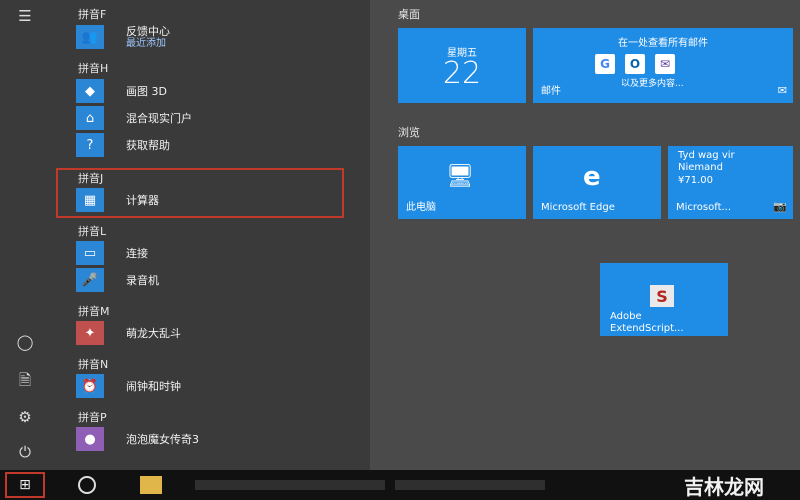 This screenshot has height=500, width=800. I want to click on game-icon: ✦, so click(90, 333).